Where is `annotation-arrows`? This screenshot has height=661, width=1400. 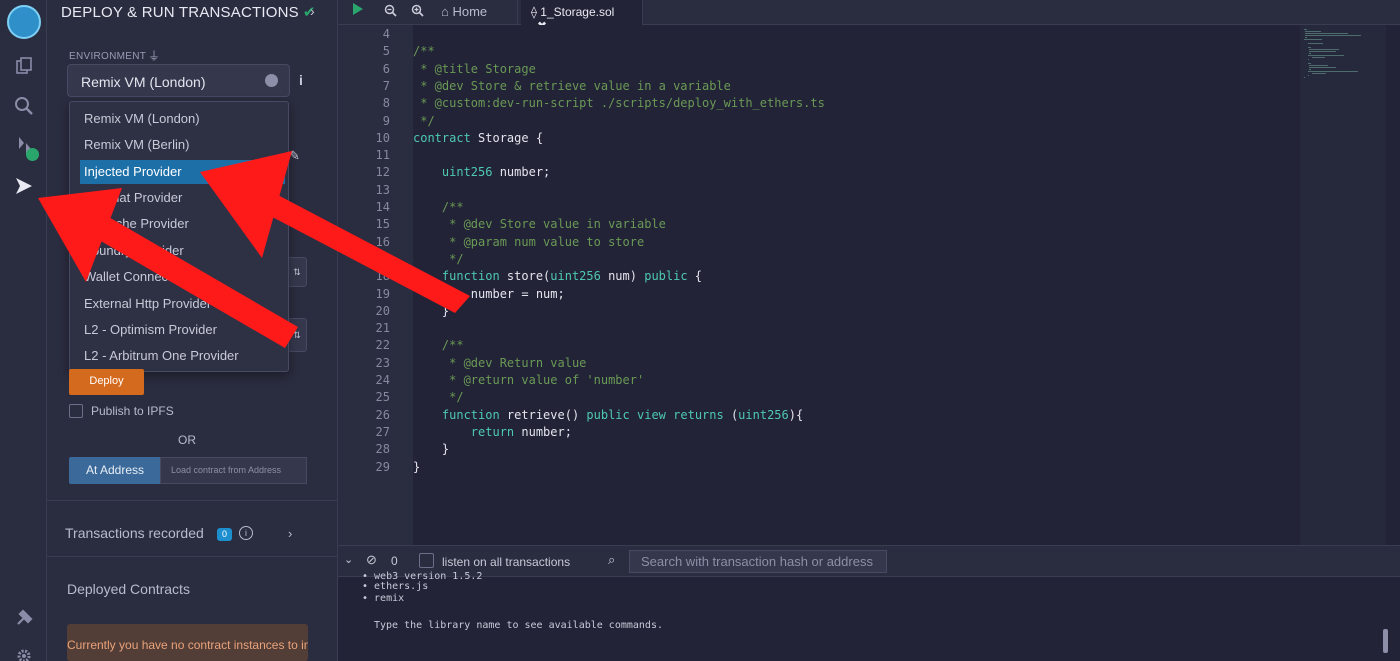
annotation-arrows is located at coordinates (254, 249).